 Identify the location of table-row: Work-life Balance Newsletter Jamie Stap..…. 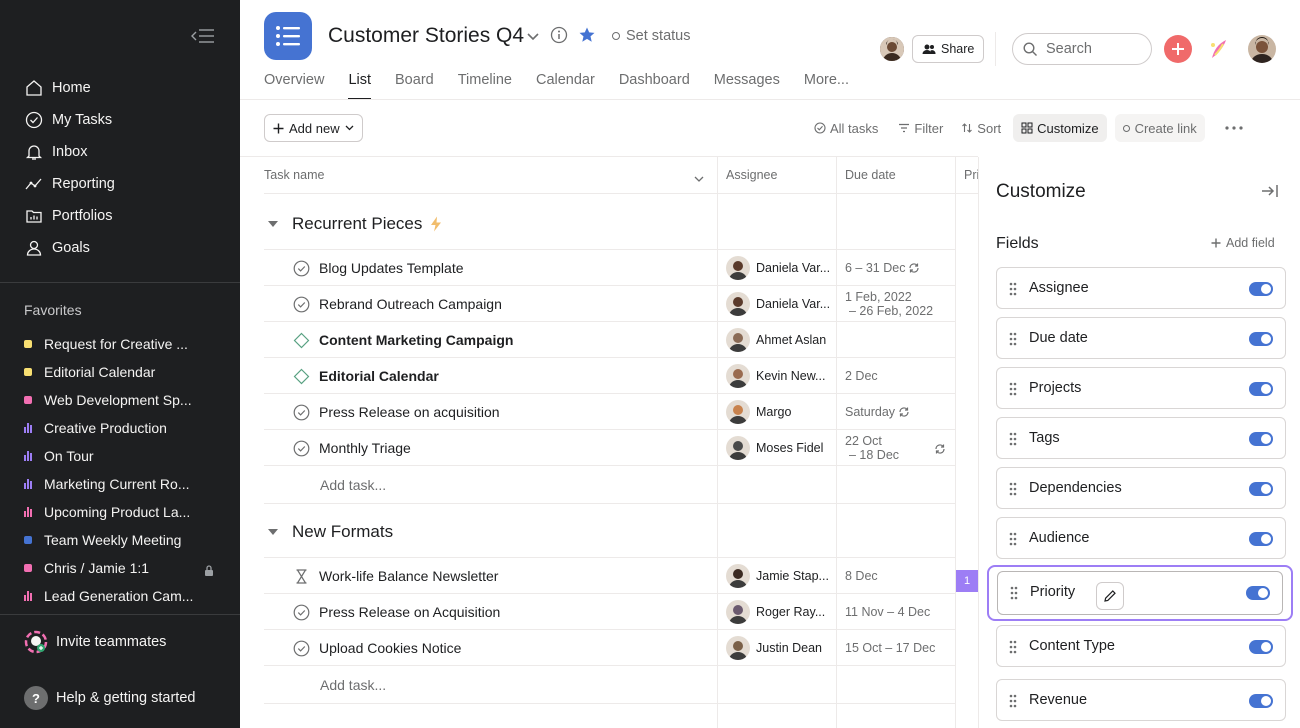
(610, 576).